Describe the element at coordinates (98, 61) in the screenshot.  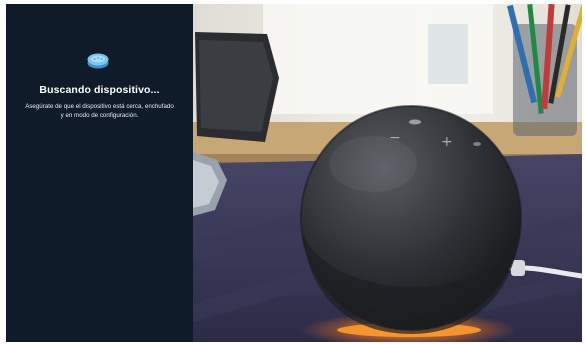
I see `echo-device-icon` at that location.